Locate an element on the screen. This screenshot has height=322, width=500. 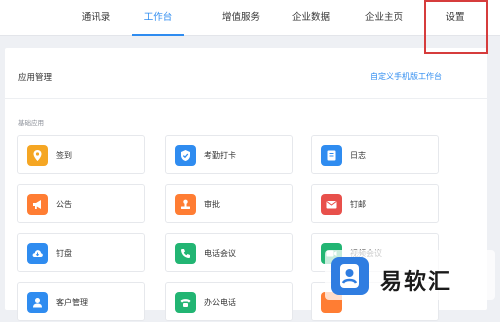
app-tile-dingpan: 钉盘 is located at coordinates (81, 252).